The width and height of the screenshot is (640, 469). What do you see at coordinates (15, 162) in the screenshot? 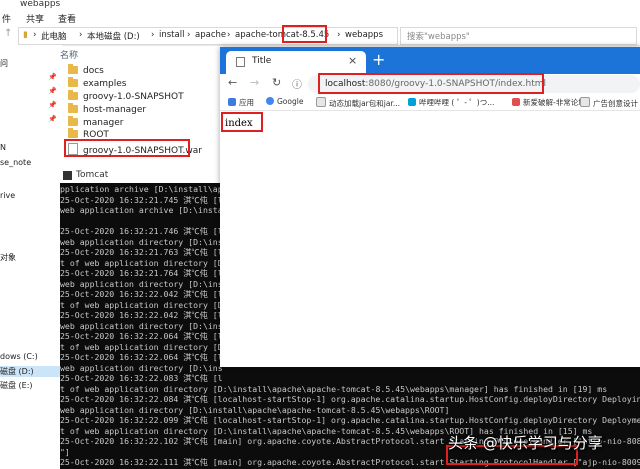
I see `nav-item: se_note` at bounding box center [15, 162].